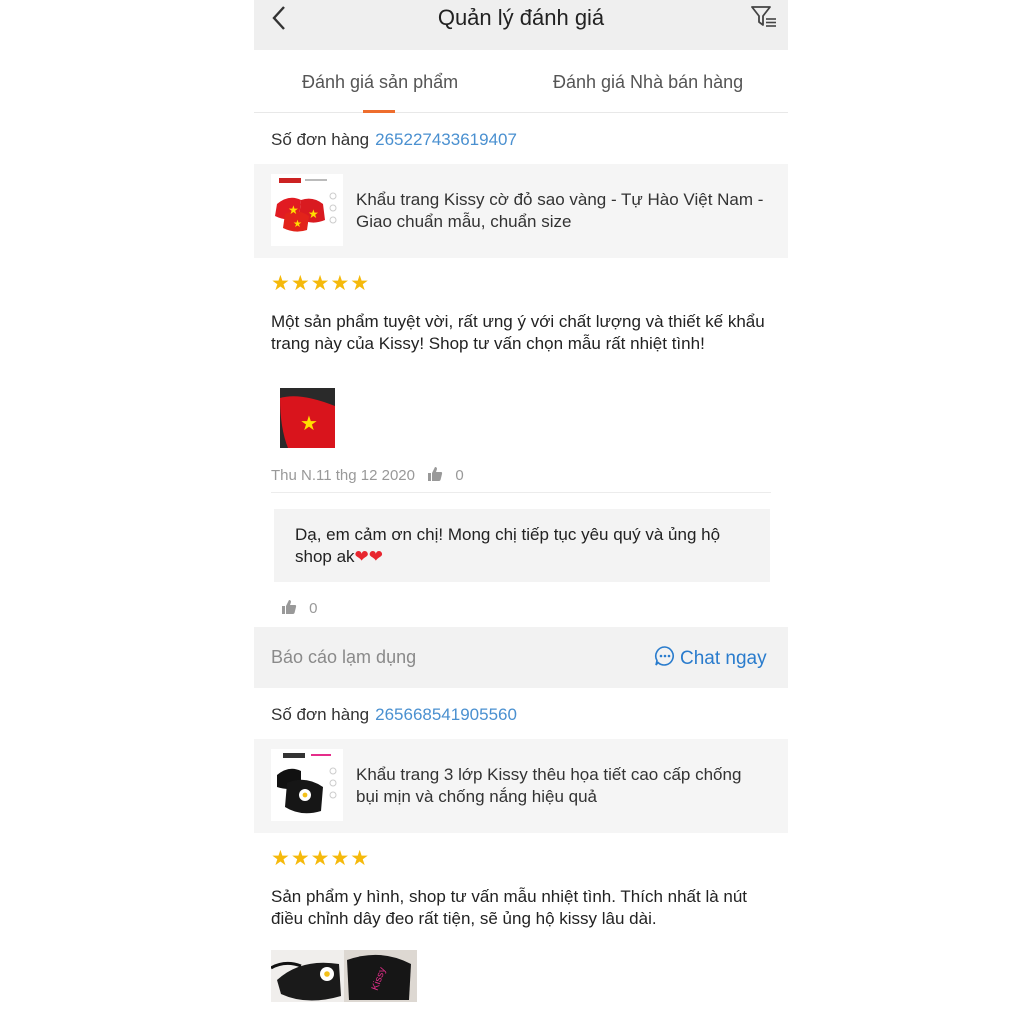  Describe the element at coordinates (446, 139) in the screenshot. I see `order-number: 265227433619407` at that location.